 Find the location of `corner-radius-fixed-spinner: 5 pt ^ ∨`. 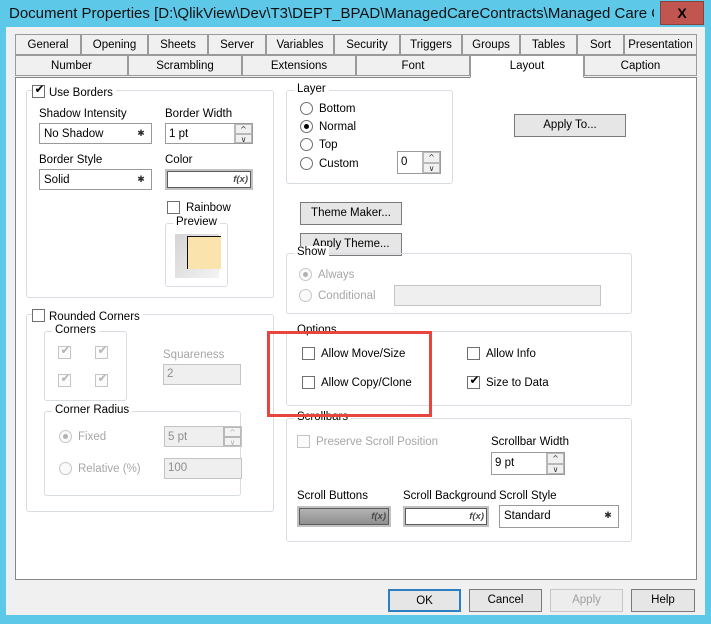

corner-radius-fixed-spinner: 5 pt ^ ∨ is located at coordinates (203, 436).